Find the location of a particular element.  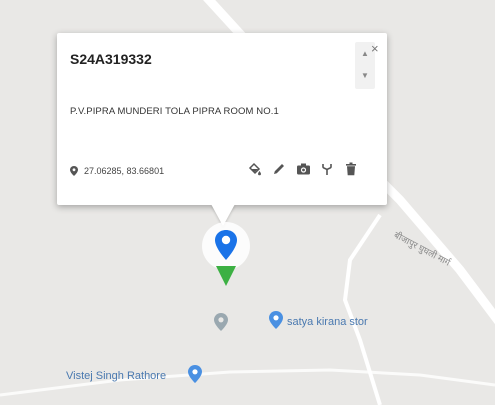

place-label-satya-kirana: satya kirana stor is located at coordinates (327, 322).